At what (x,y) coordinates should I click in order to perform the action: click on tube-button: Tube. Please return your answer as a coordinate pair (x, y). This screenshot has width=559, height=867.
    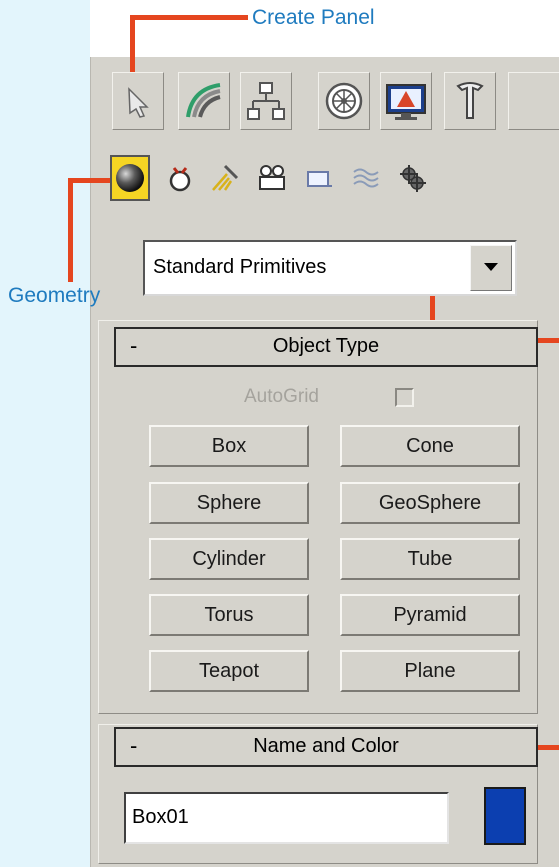
    Looking at the image, I should click on (430, 559).